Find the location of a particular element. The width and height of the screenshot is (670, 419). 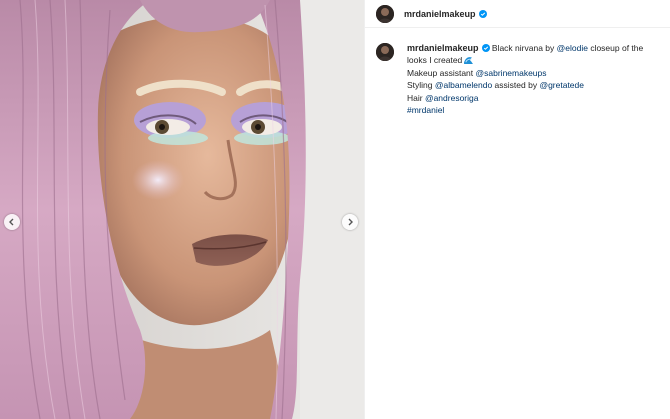

wave-emoji-icon is located at coordinates (469, 61).